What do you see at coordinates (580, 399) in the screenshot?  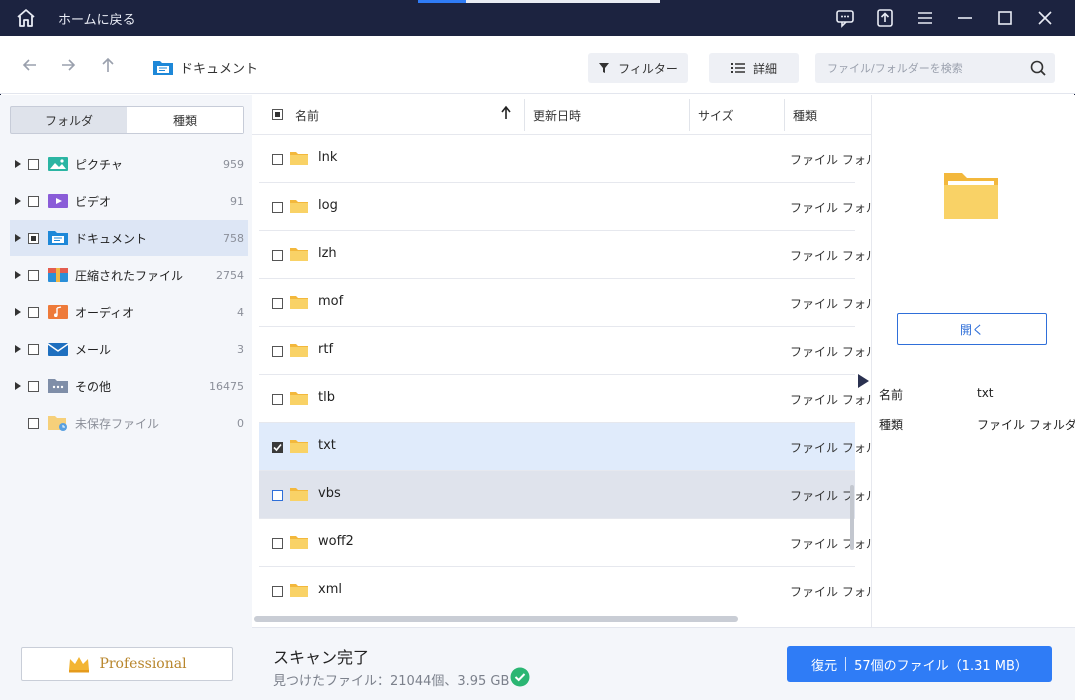 I see `table-row: tlb ファイル フォルダー` at bounding box center [580, 399].